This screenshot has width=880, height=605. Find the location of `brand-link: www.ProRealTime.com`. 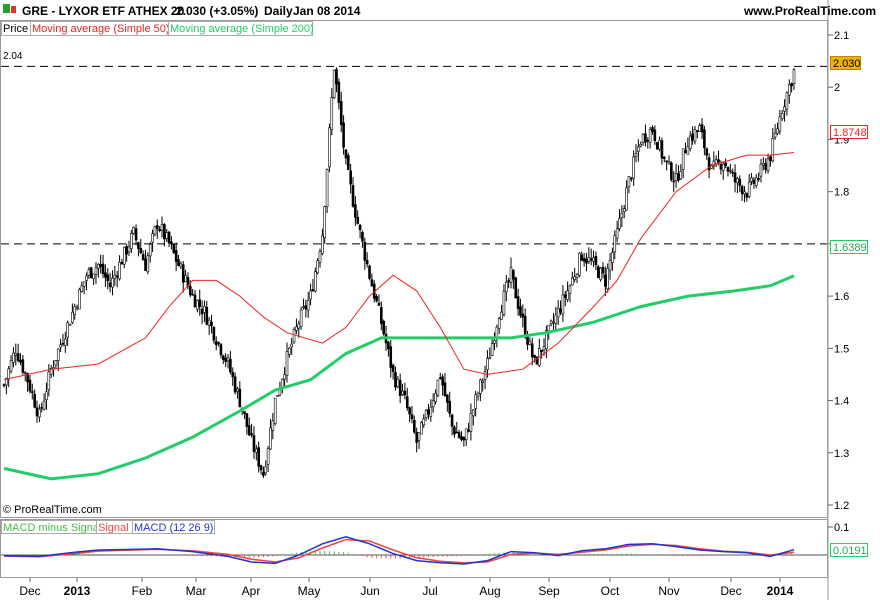

brand-link: www.ProRealTime.com is located at coordinates (809, 11).